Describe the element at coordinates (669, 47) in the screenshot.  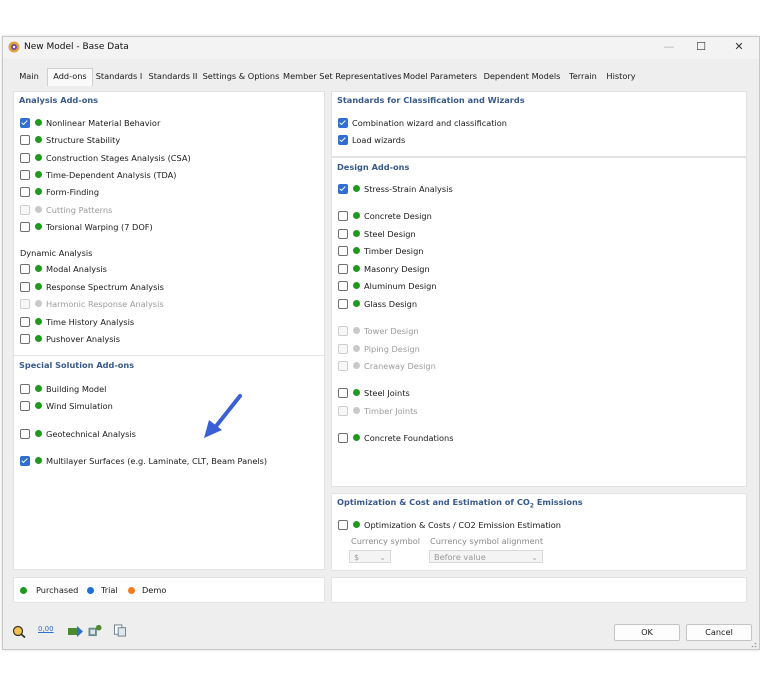
I see `minimize-button: —` at that location.